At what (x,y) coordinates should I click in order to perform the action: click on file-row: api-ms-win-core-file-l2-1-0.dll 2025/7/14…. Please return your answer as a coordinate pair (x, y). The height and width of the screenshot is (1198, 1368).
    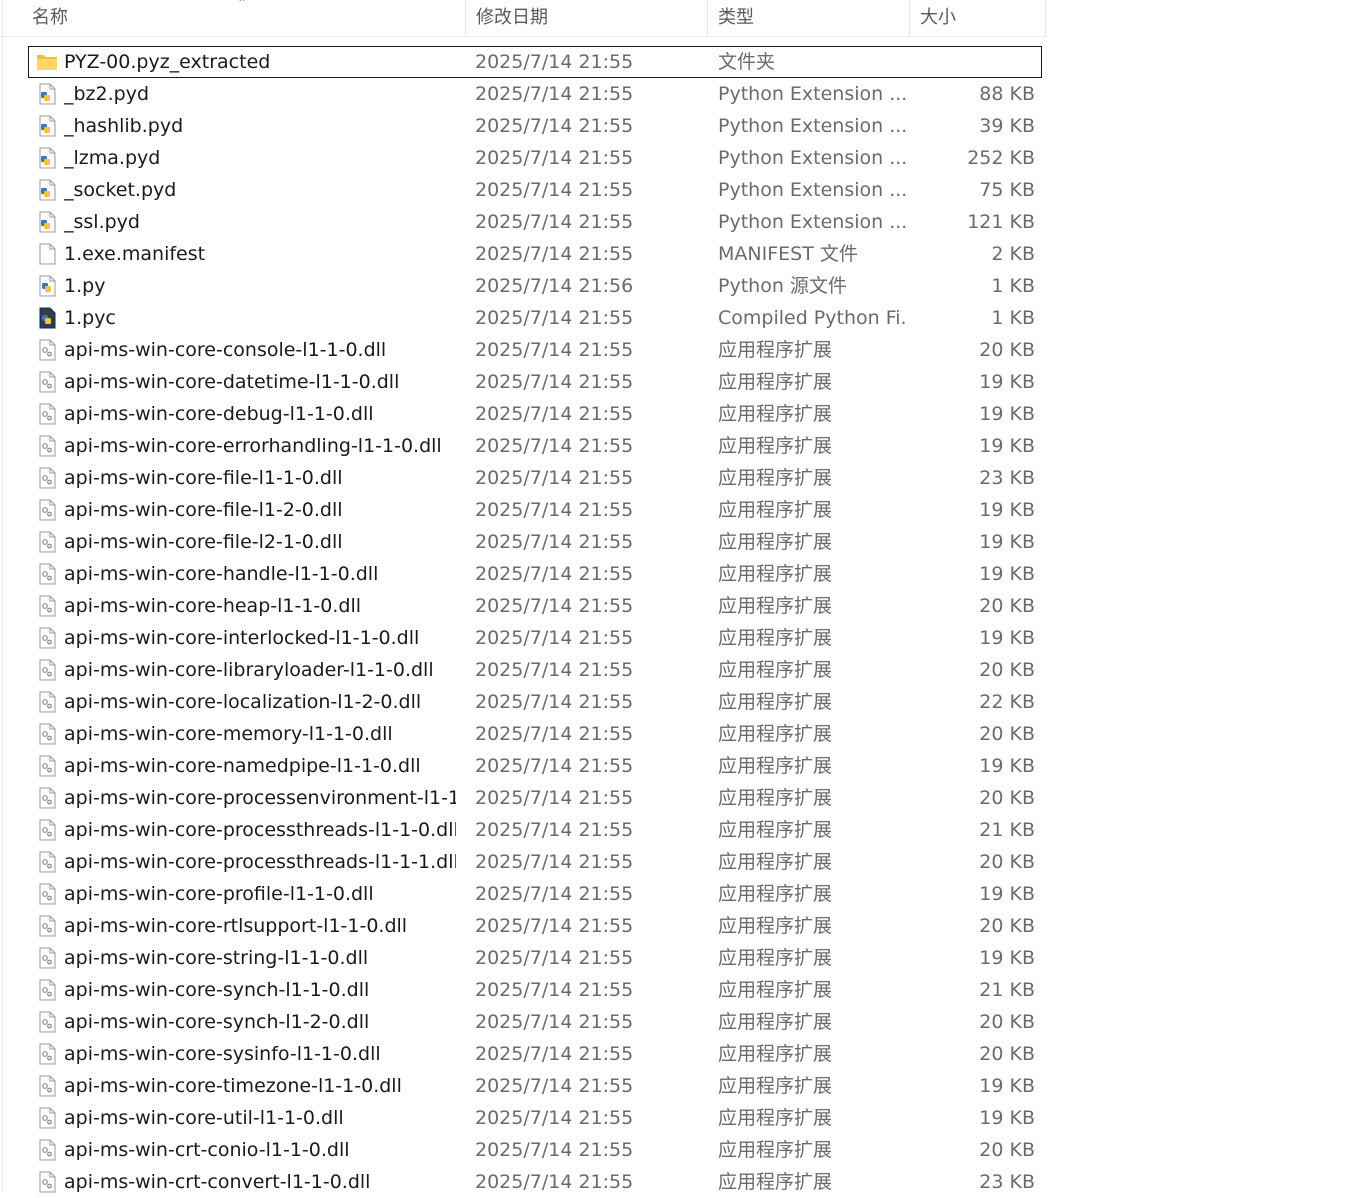
    Looking at the image, I should click on (523, 542).